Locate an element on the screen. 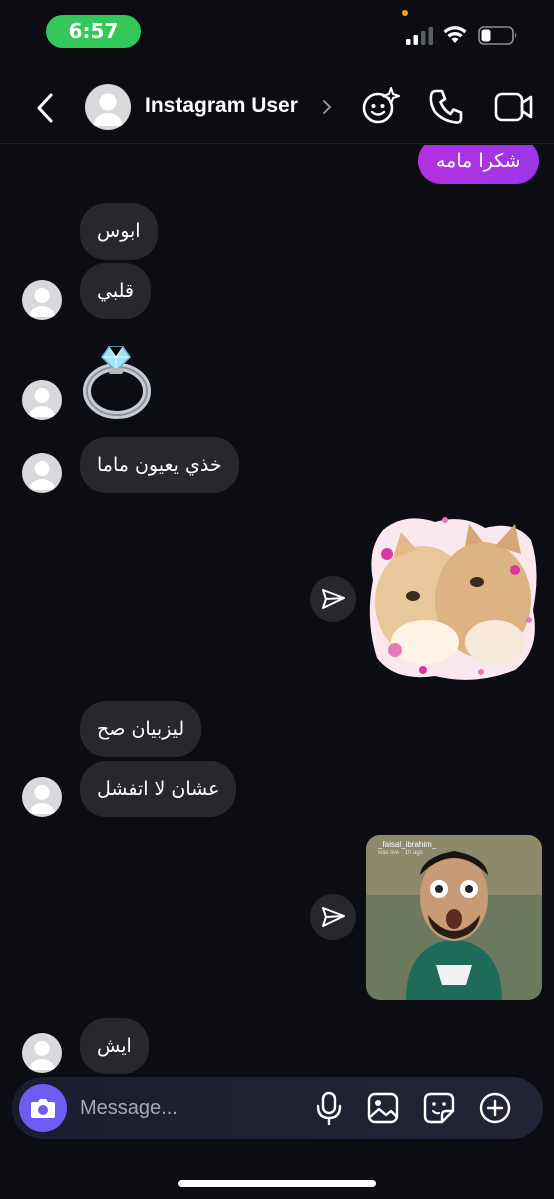  reel-subtitle: was live · 1h ago is located at coordinates (401, 853).